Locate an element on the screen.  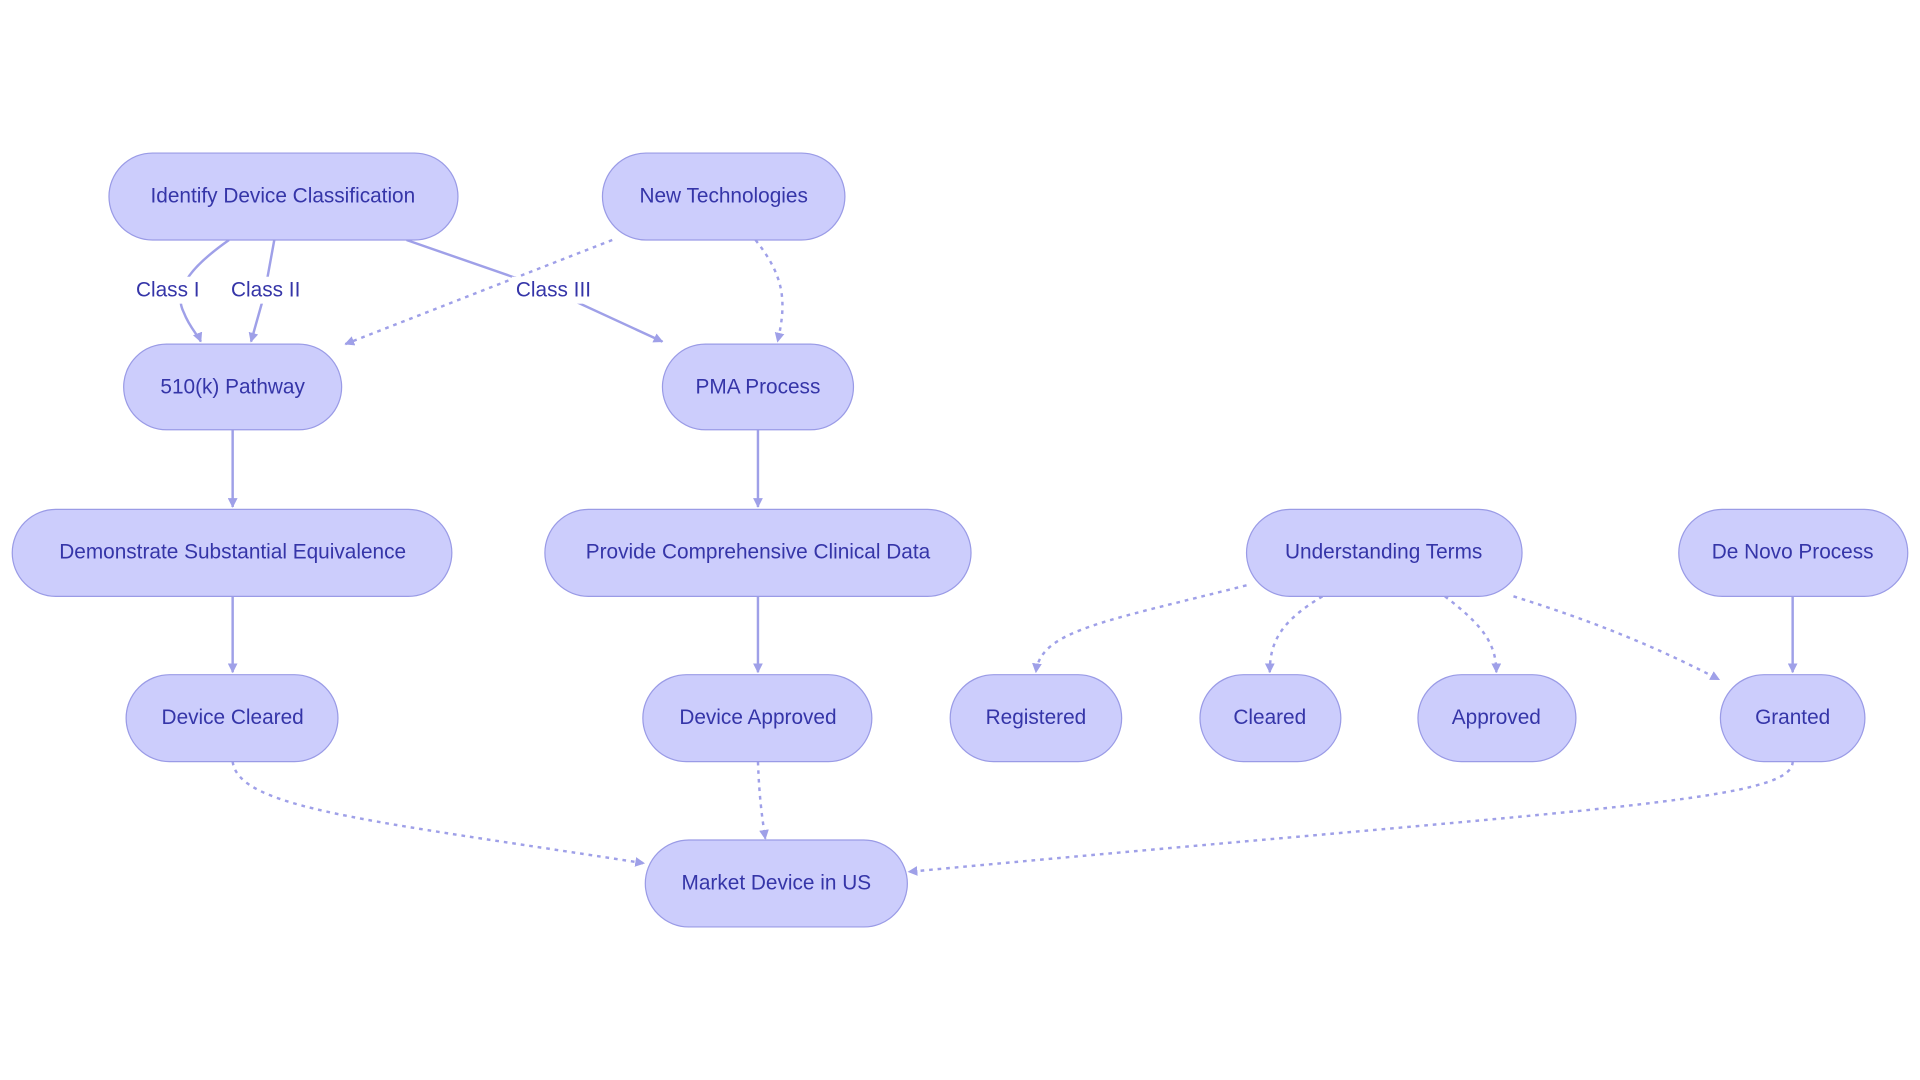
svg-text: Understanding Terms is located at coordinates (1383, 552).